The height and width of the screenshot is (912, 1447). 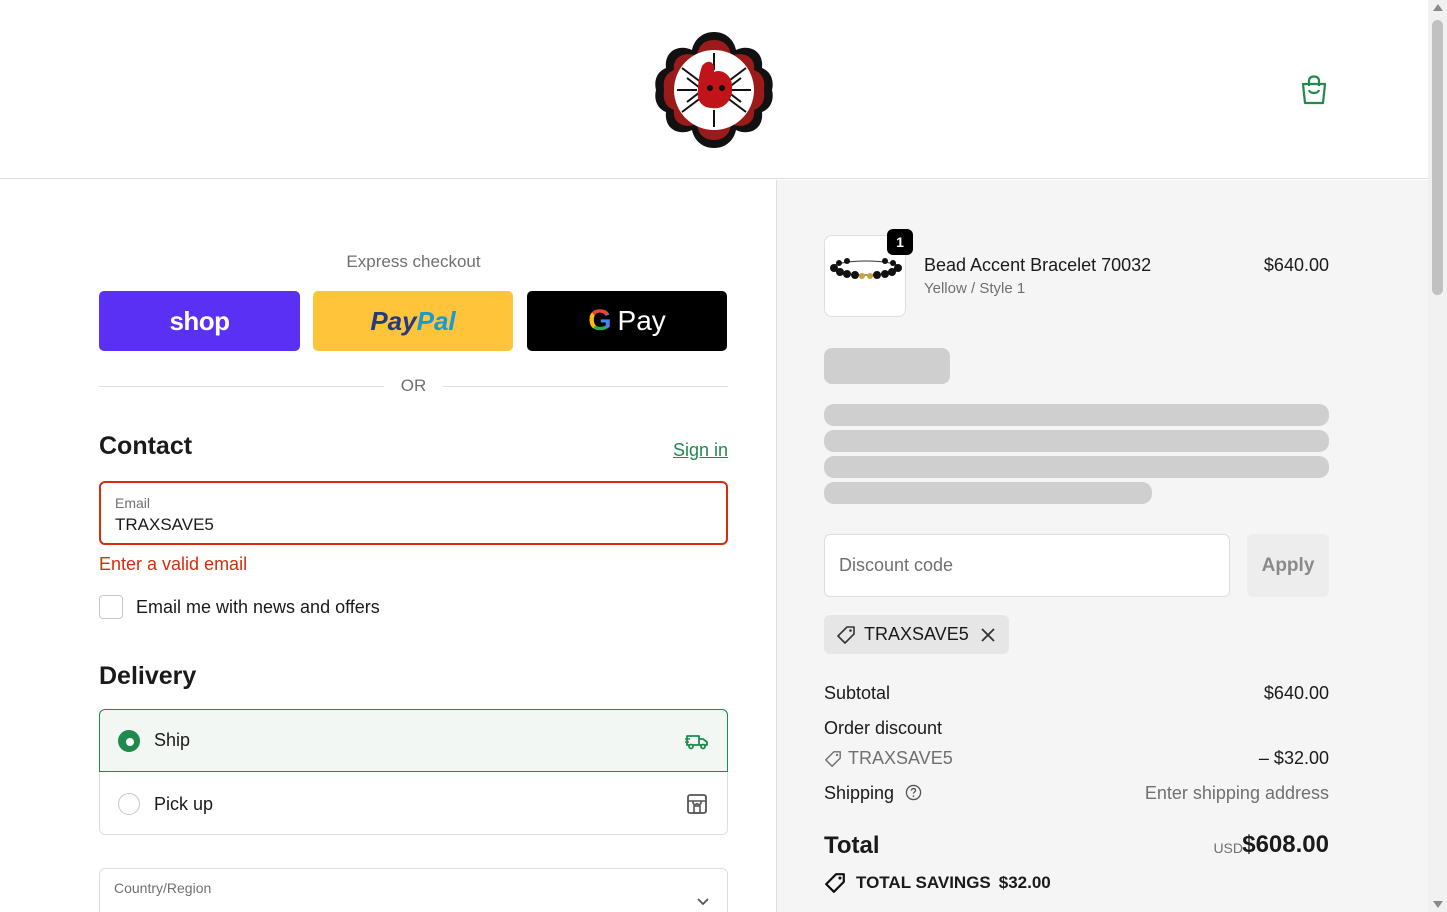 I want to click on paypal-button: Pay Pal, so click(x=413, y=321).